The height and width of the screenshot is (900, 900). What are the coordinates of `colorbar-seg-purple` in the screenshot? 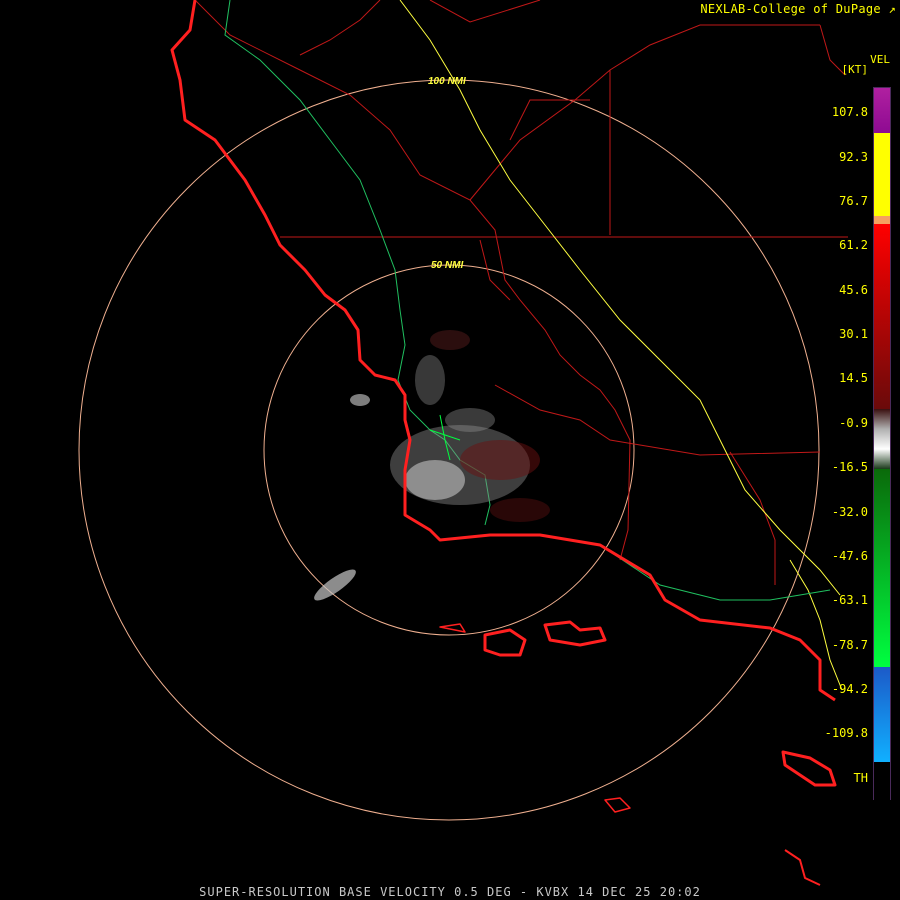 It's located at (882, 110).